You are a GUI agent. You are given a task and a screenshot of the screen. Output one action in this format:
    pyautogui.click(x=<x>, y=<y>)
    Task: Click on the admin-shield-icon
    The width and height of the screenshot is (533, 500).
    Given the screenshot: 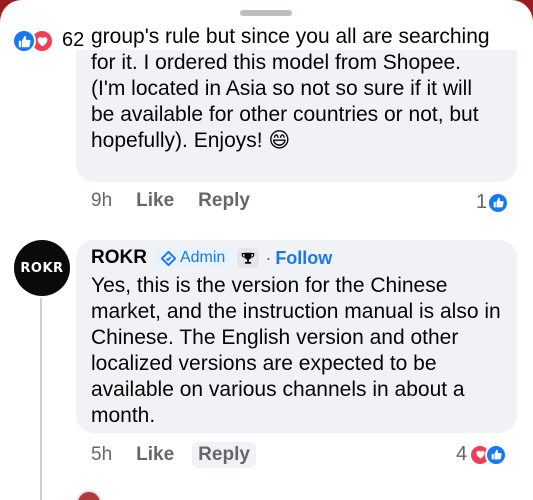 What is the action you would take?
    pyautogui.click(x=168, y=258)
    